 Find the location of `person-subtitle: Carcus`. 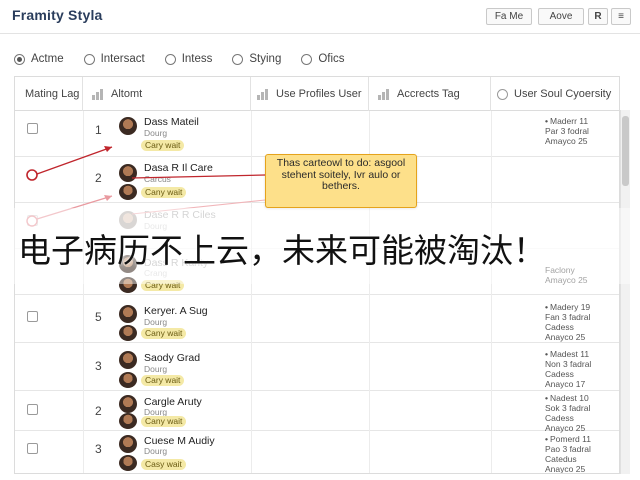

person-subtitle: Carcus is located at coordinates (157, 179).